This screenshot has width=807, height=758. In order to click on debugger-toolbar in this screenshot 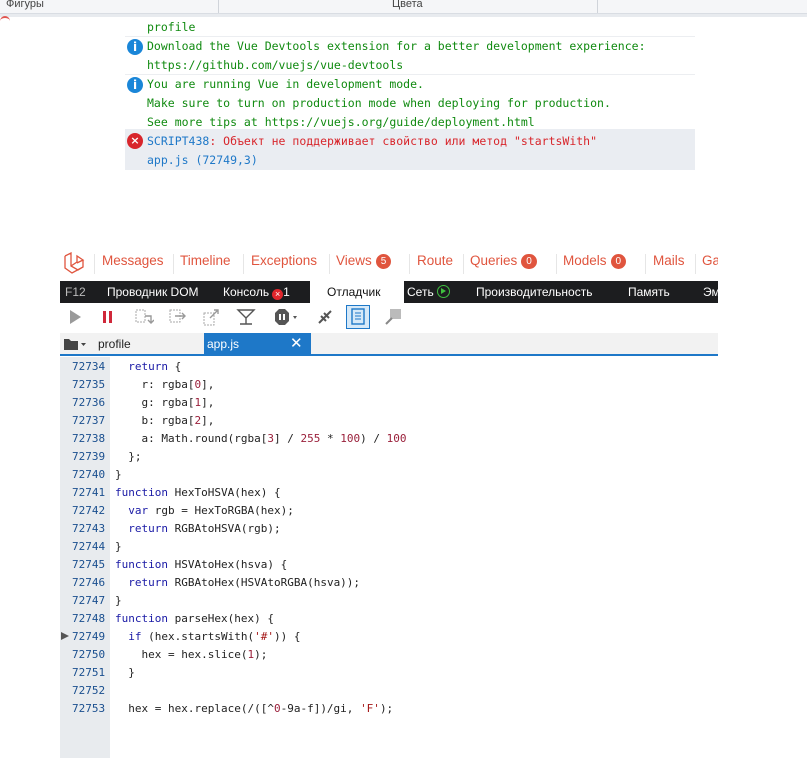, I will do `click(389, 317)`.